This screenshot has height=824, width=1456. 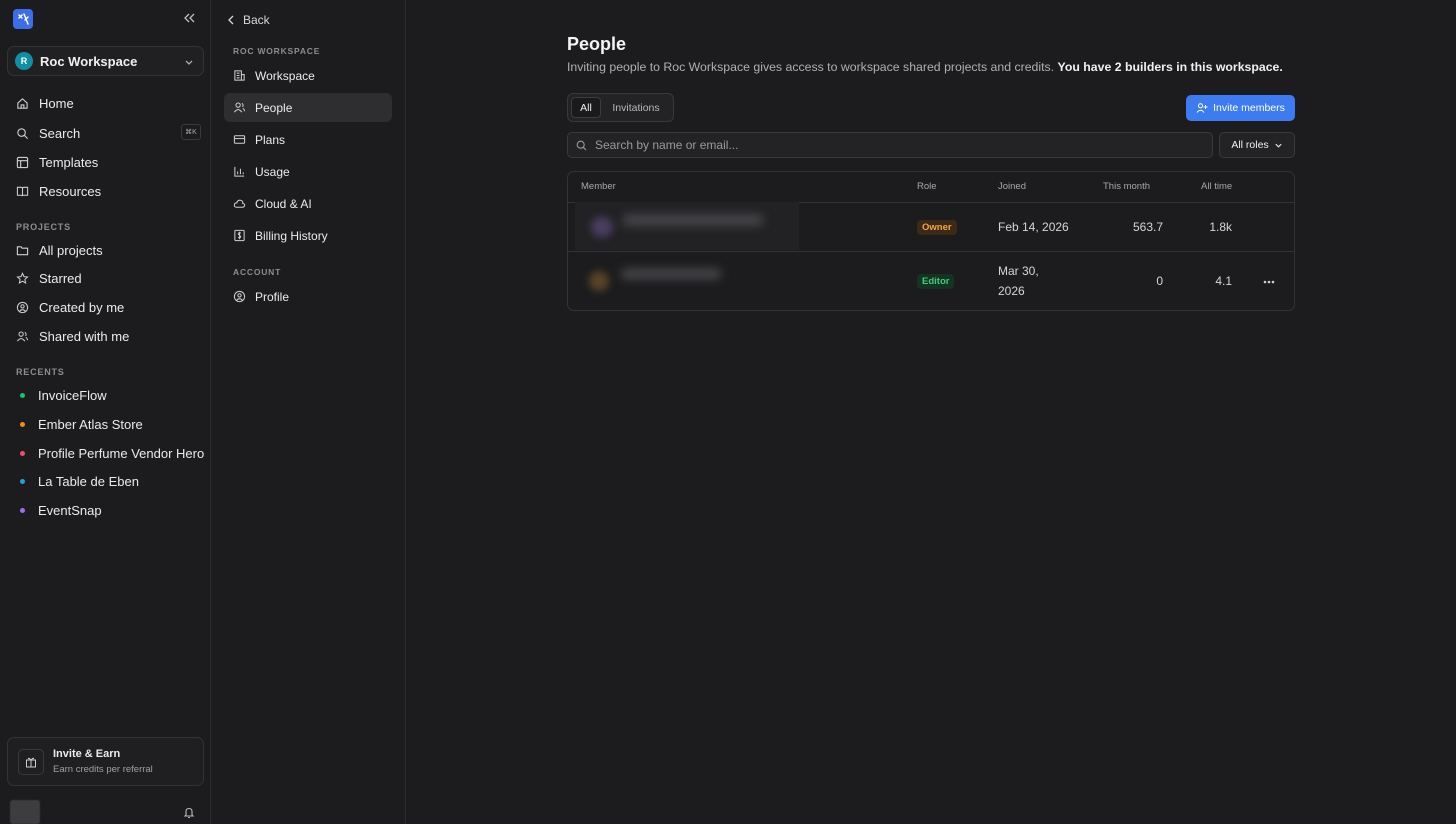 What do you see at coordinates (1223, 281) in the screenshot?
I see `all-time-value: 4.1` at bounding box center [1223, 281].